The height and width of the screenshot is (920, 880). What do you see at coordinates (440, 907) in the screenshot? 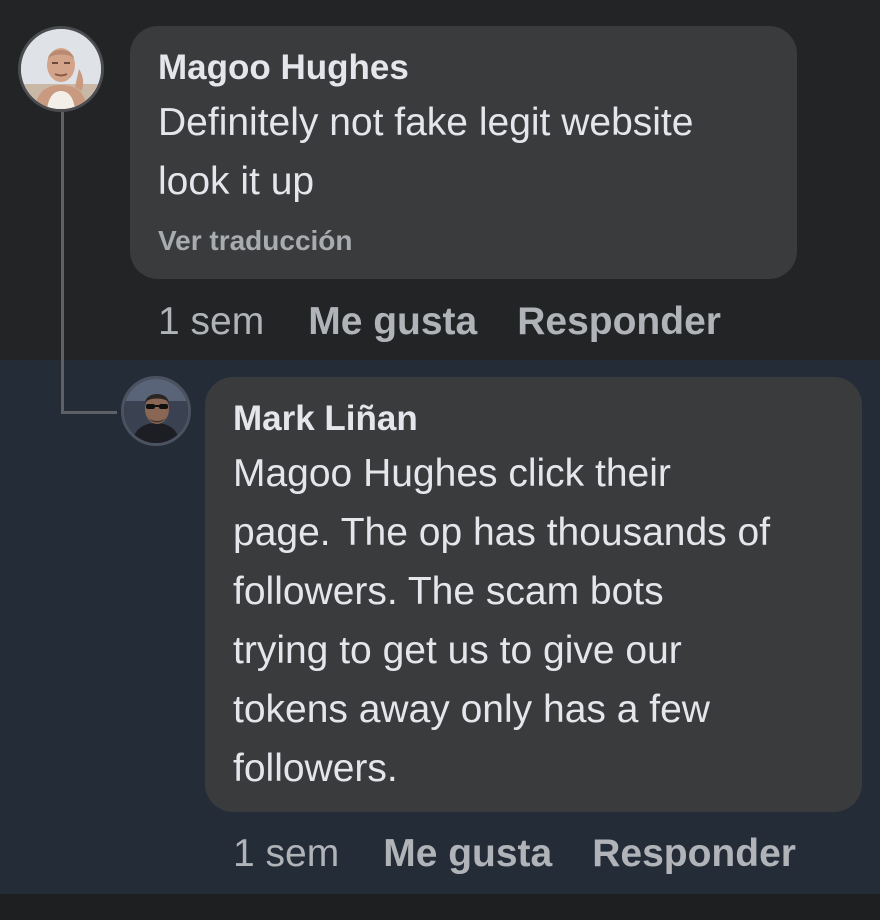
I see `bottom-divider` at bounding box center [440, 907].